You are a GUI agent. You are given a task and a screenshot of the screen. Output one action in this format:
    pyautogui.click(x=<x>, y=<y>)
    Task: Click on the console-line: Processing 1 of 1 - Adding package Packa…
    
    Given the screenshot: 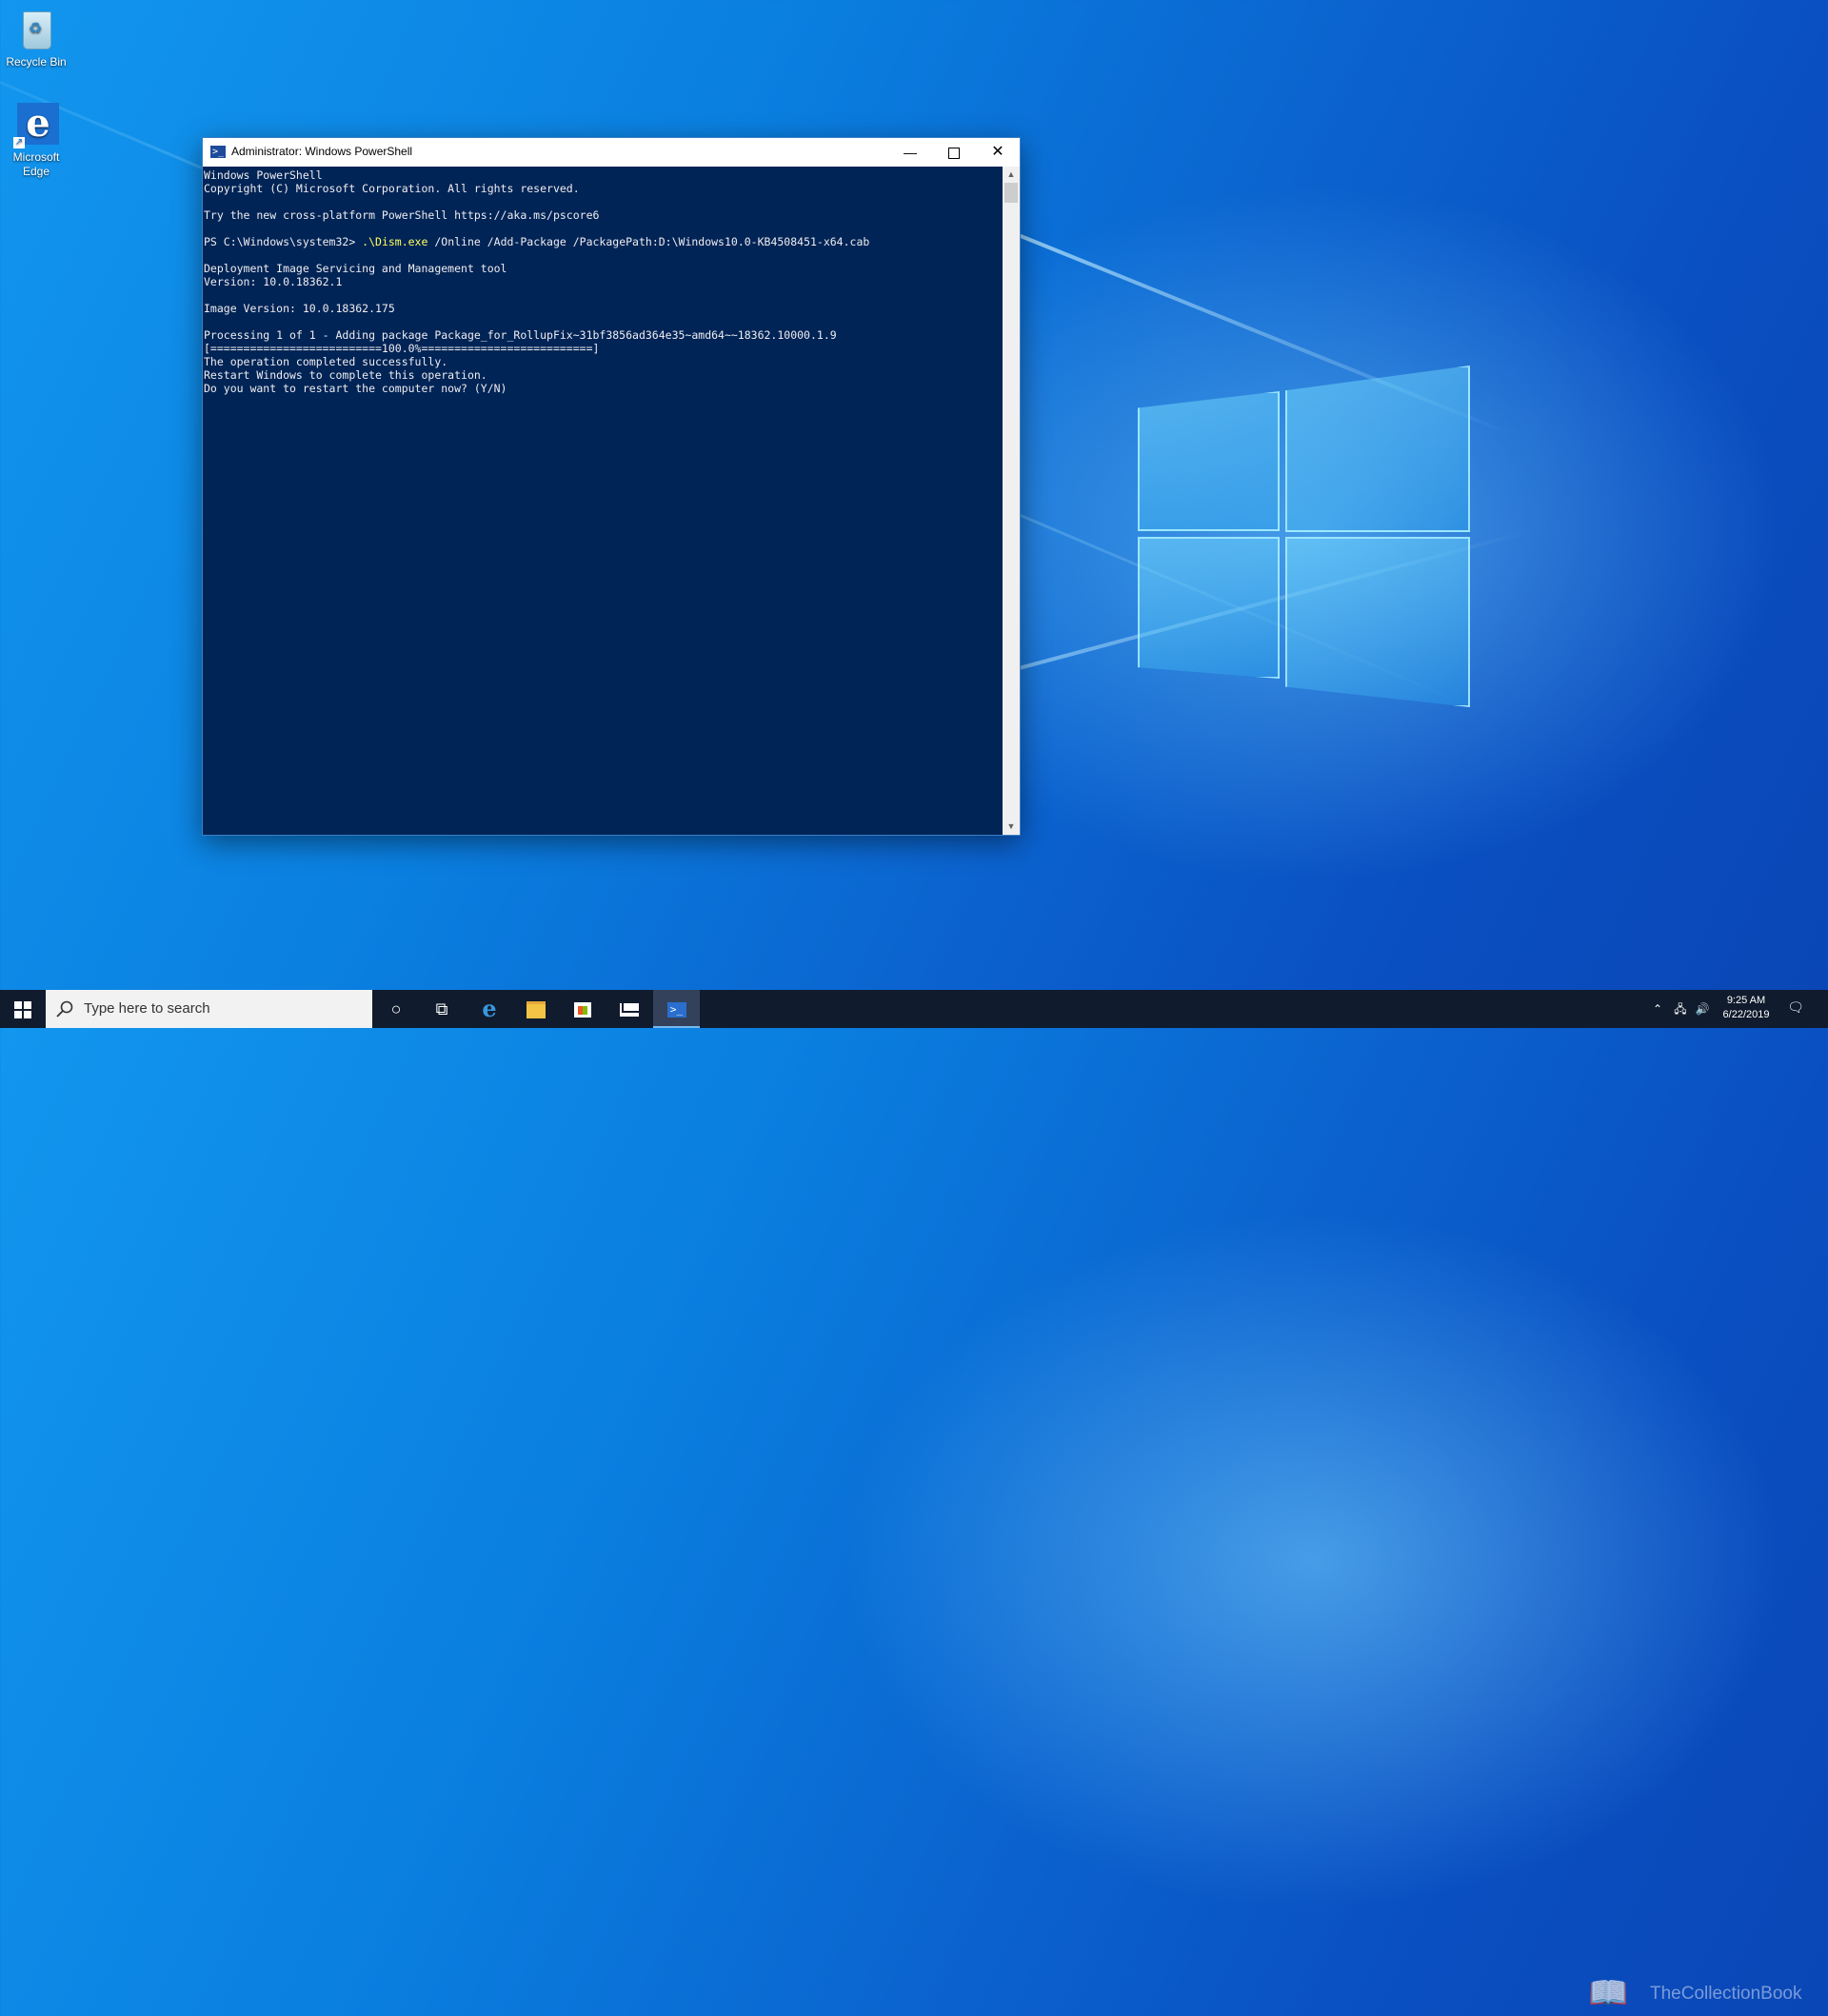 What is the action you would take?
    pyautogui.click(x=520, y=335)
    